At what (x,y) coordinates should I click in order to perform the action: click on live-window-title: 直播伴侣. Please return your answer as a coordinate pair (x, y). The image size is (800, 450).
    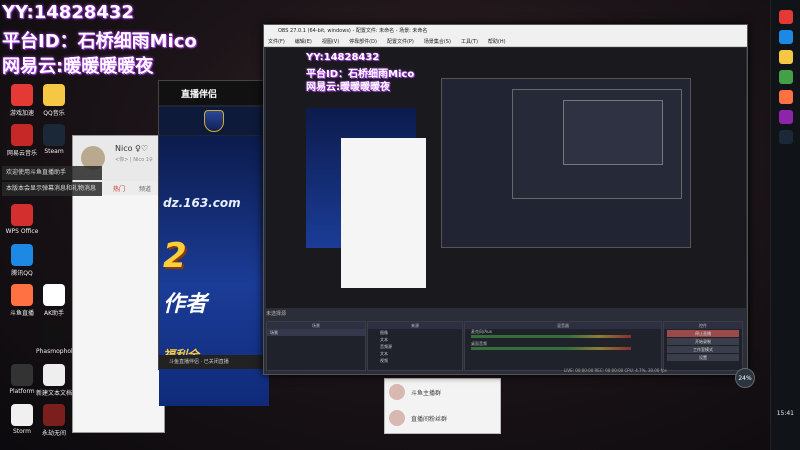
    Looking at the image, I should click on (214, 93).